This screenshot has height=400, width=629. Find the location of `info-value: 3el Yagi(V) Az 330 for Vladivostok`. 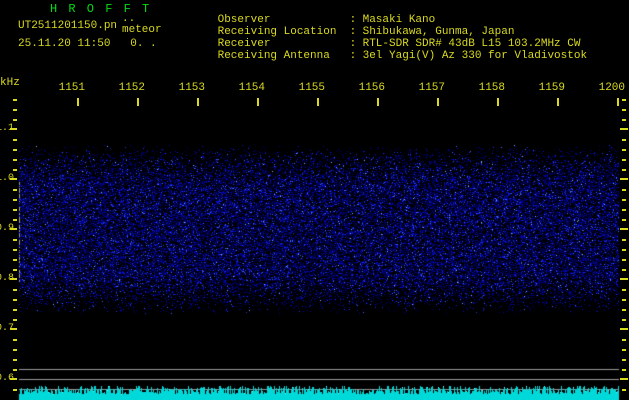

info-value: 3el Yagi(V) Az 330 for Vladivostok is located at coordinates (475, 56).